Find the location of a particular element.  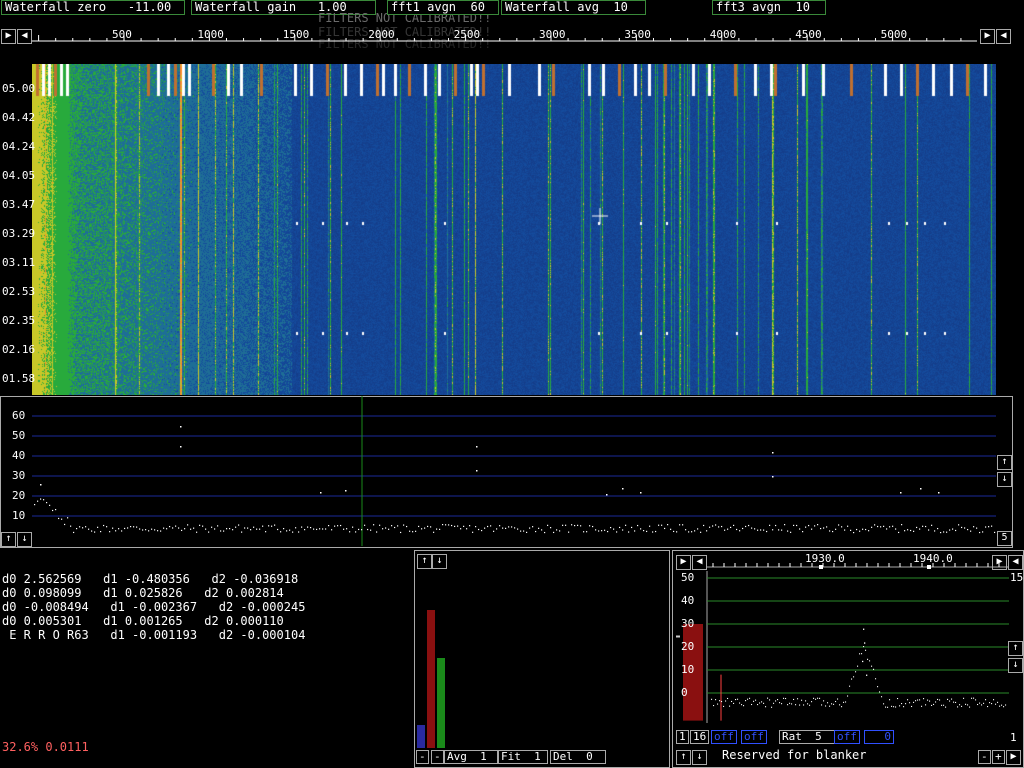

spectrum-down-icon: ↓ is located at coordinates (1004, 479).